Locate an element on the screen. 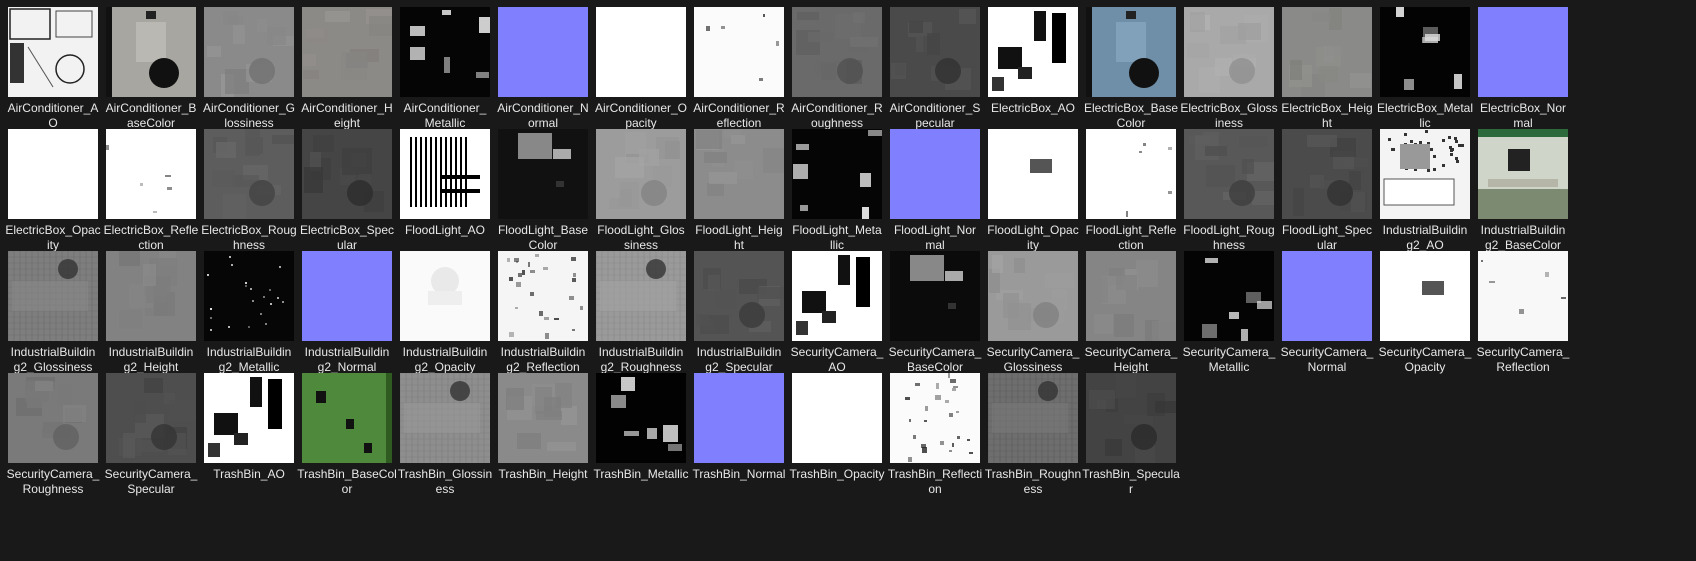  file-name-line1: AirConditioner_S is located at coordinates (935, 108).